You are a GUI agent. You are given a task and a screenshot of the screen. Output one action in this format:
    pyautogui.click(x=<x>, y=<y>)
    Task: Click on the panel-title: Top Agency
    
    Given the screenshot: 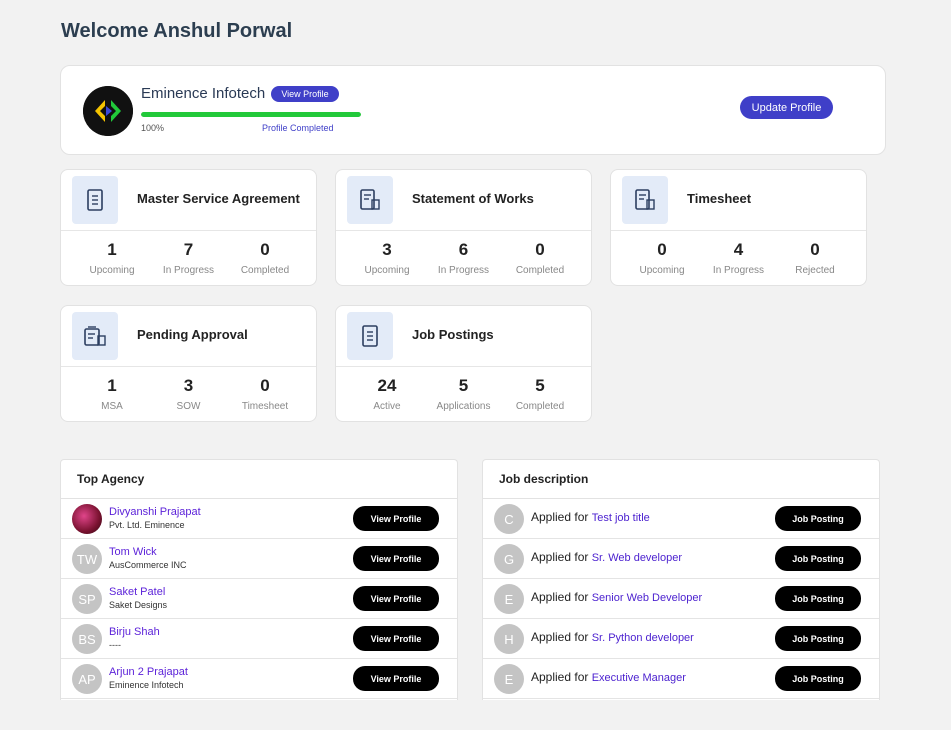 What is the action you would take?
    pyautogui.click(x=259, y=479)
    